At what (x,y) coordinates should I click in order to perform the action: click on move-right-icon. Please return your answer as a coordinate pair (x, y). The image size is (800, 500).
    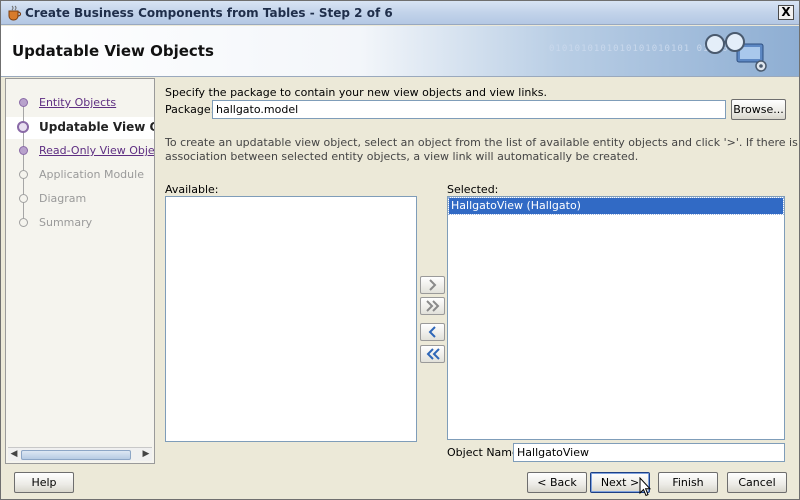
    Looking at the image, I should click on (433, 285).